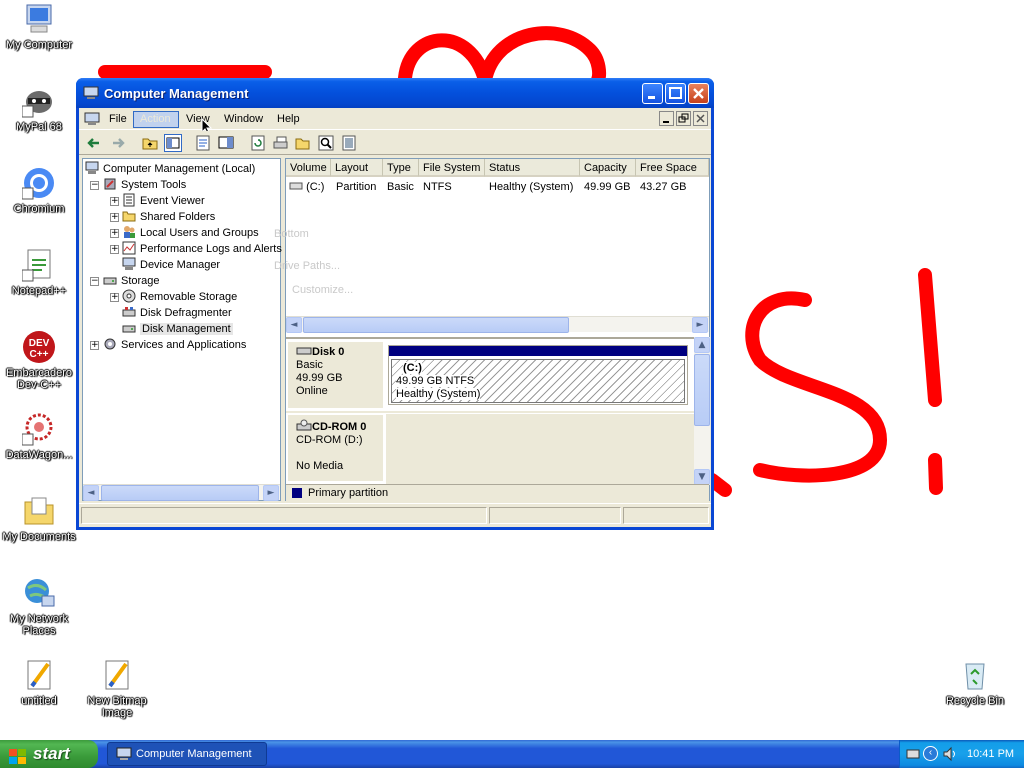  What do you see at coordinates (497, 492) in the screenshot?
I see `legend-bar: Primary partition` at bounding box center [497, 492].